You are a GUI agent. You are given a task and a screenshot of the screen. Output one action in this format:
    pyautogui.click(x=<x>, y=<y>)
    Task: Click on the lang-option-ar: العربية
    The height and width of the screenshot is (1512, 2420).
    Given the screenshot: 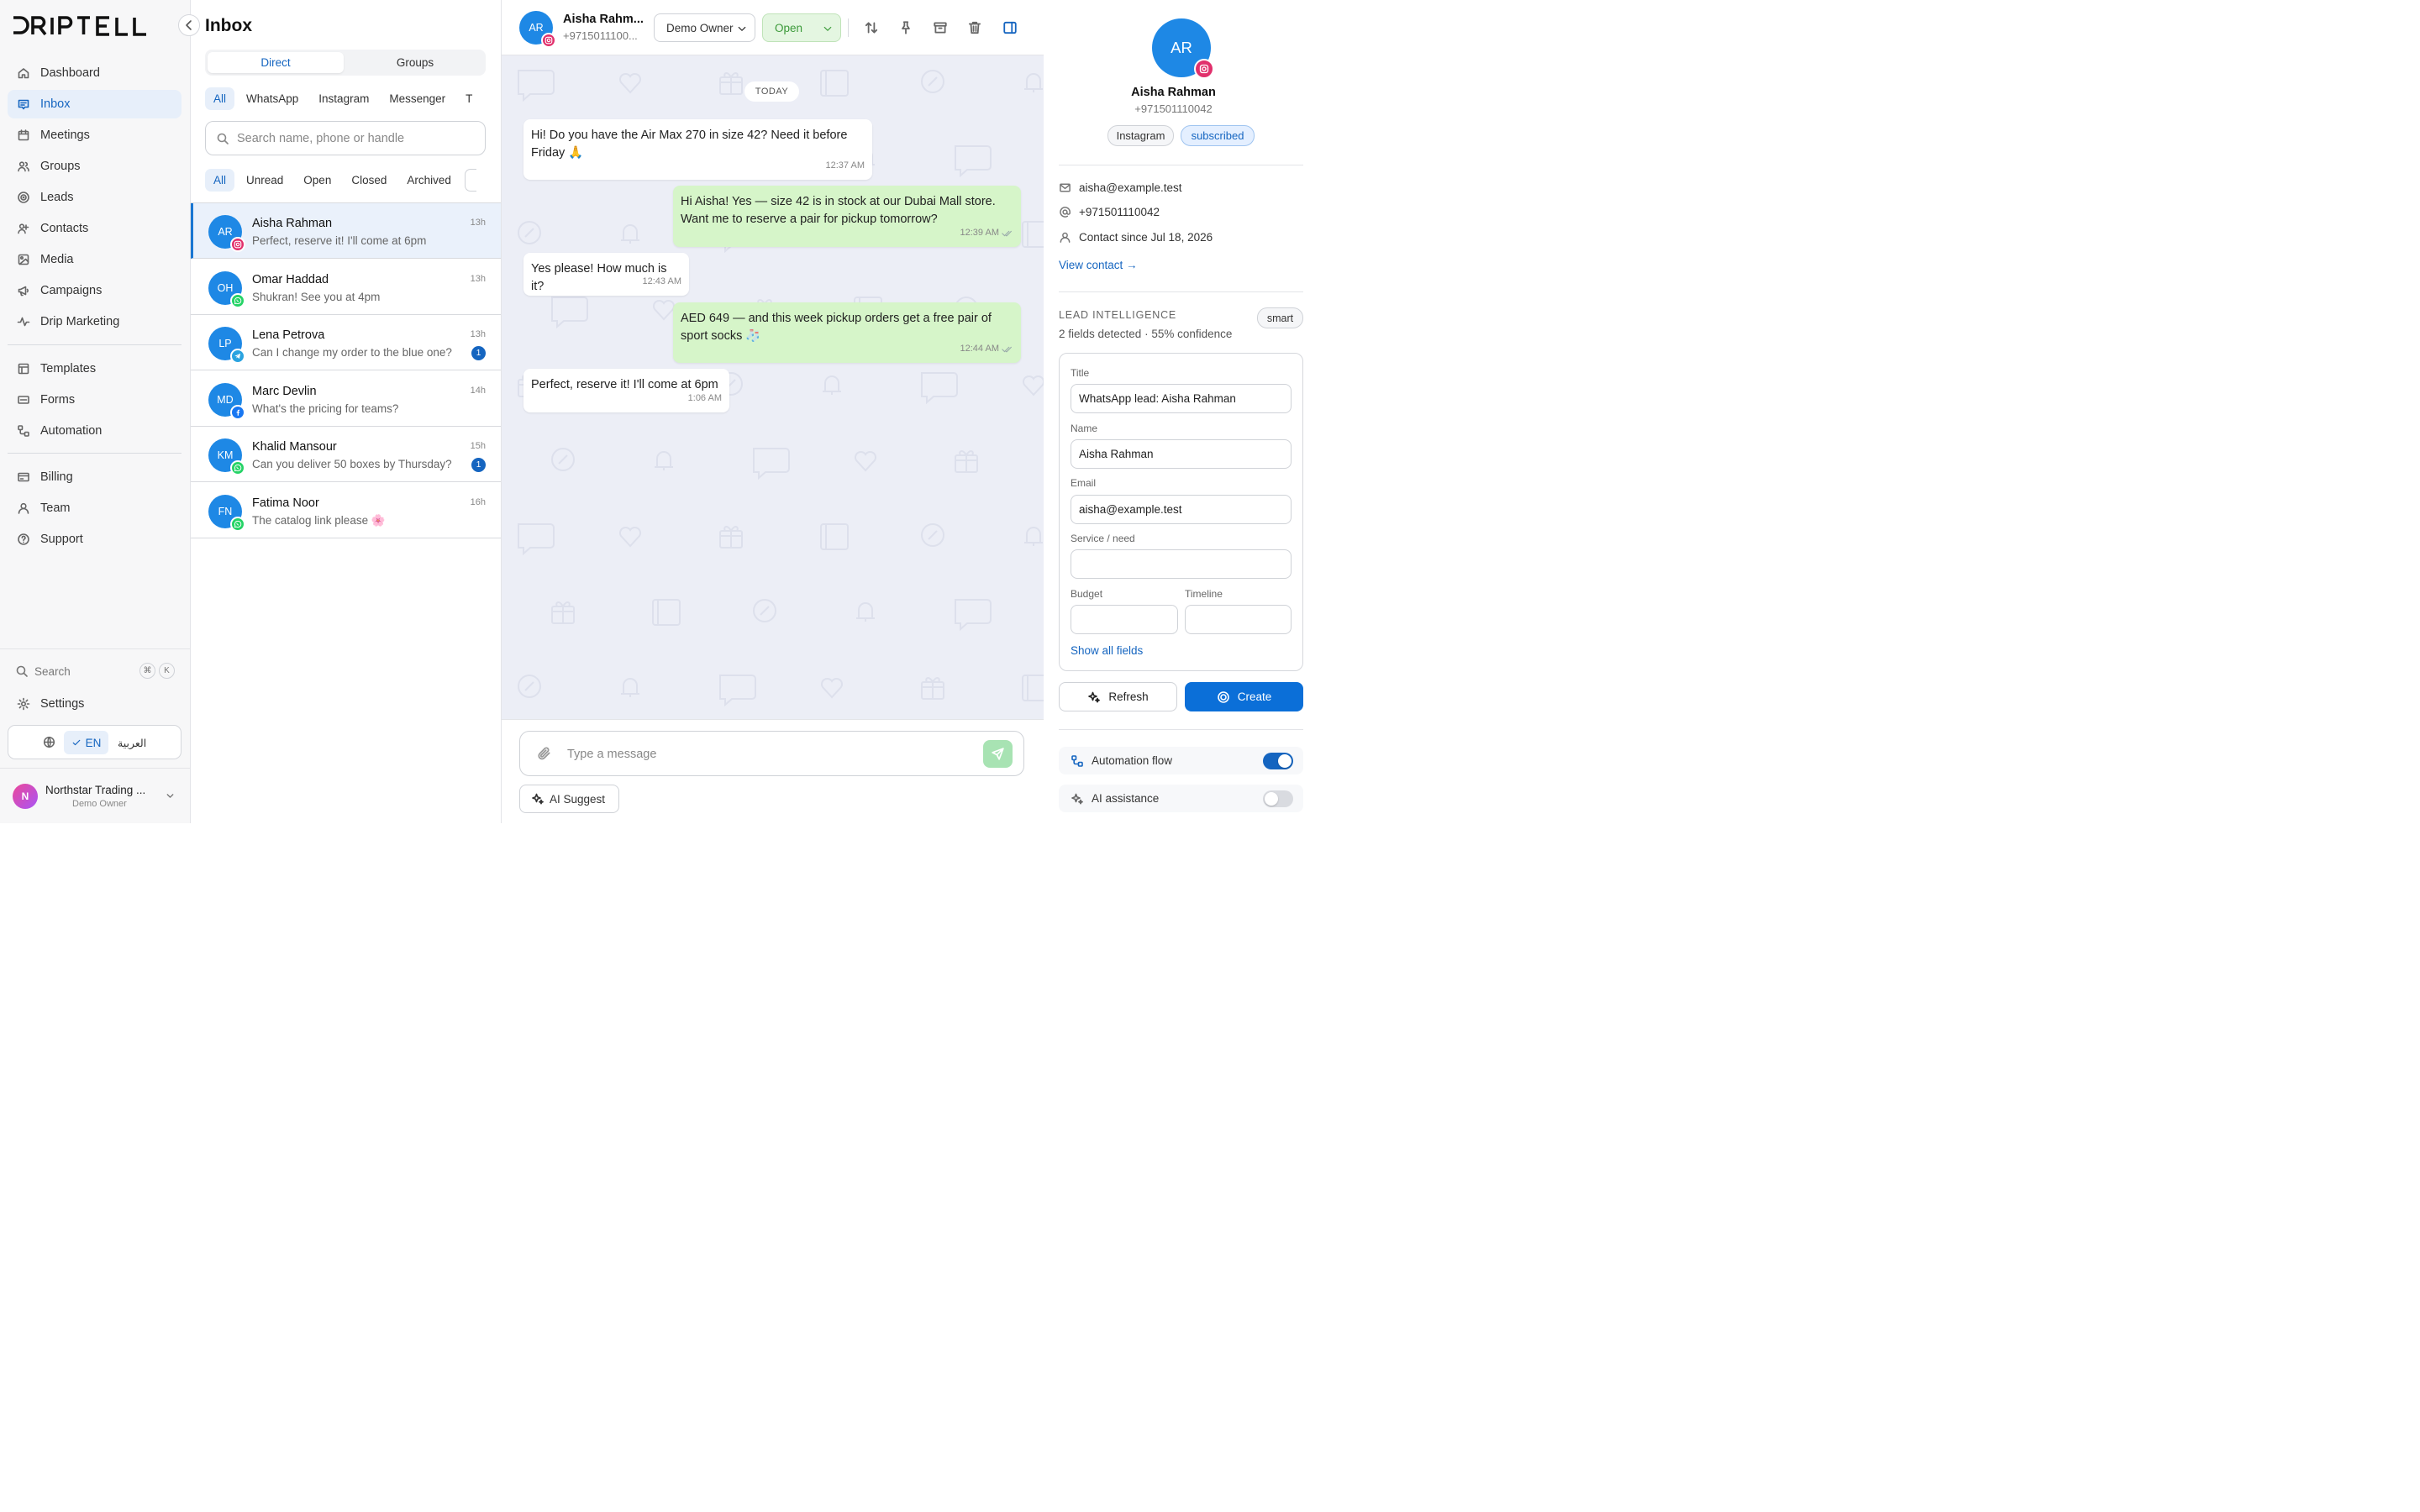 What is the action you would take?
    pyautogui.click(x=132, y=743)
    